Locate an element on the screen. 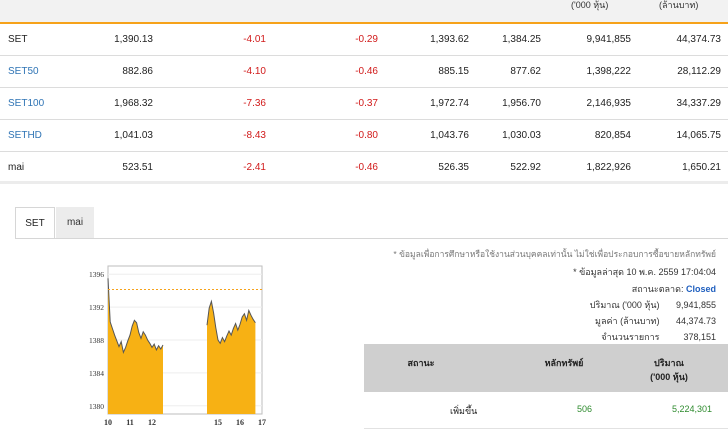 This screenshot has height=440, width=728. index-change: -2.41 is located at coordinates (254, 167).